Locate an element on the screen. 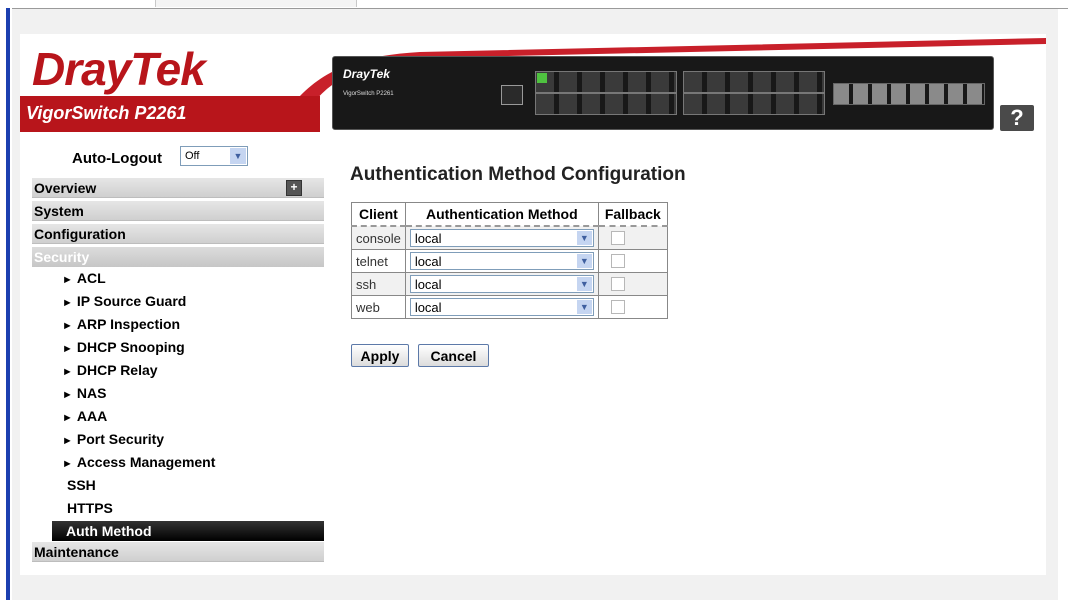  nav-item-dhcp-relay: ► DHCP Relay is located at coordinates (110, 370).